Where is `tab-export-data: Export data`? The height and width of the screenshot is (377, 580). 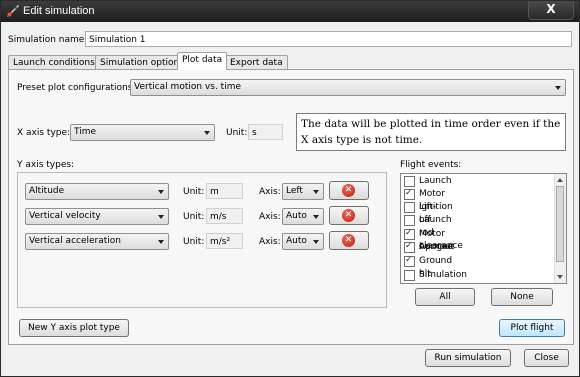
tab-export-data: Export data is located at coordinates (256, 62).